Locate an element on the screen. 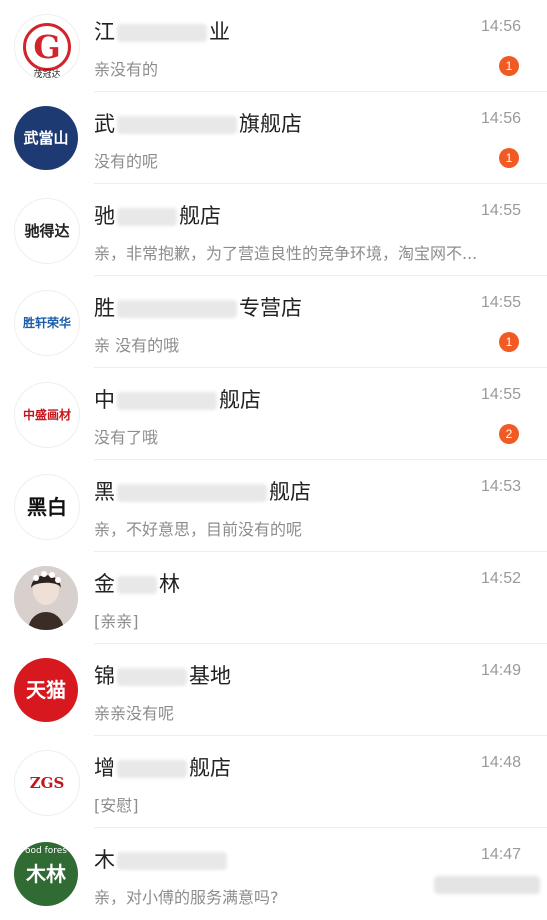  title-end: 基地 is located at coordinates (210, 676).